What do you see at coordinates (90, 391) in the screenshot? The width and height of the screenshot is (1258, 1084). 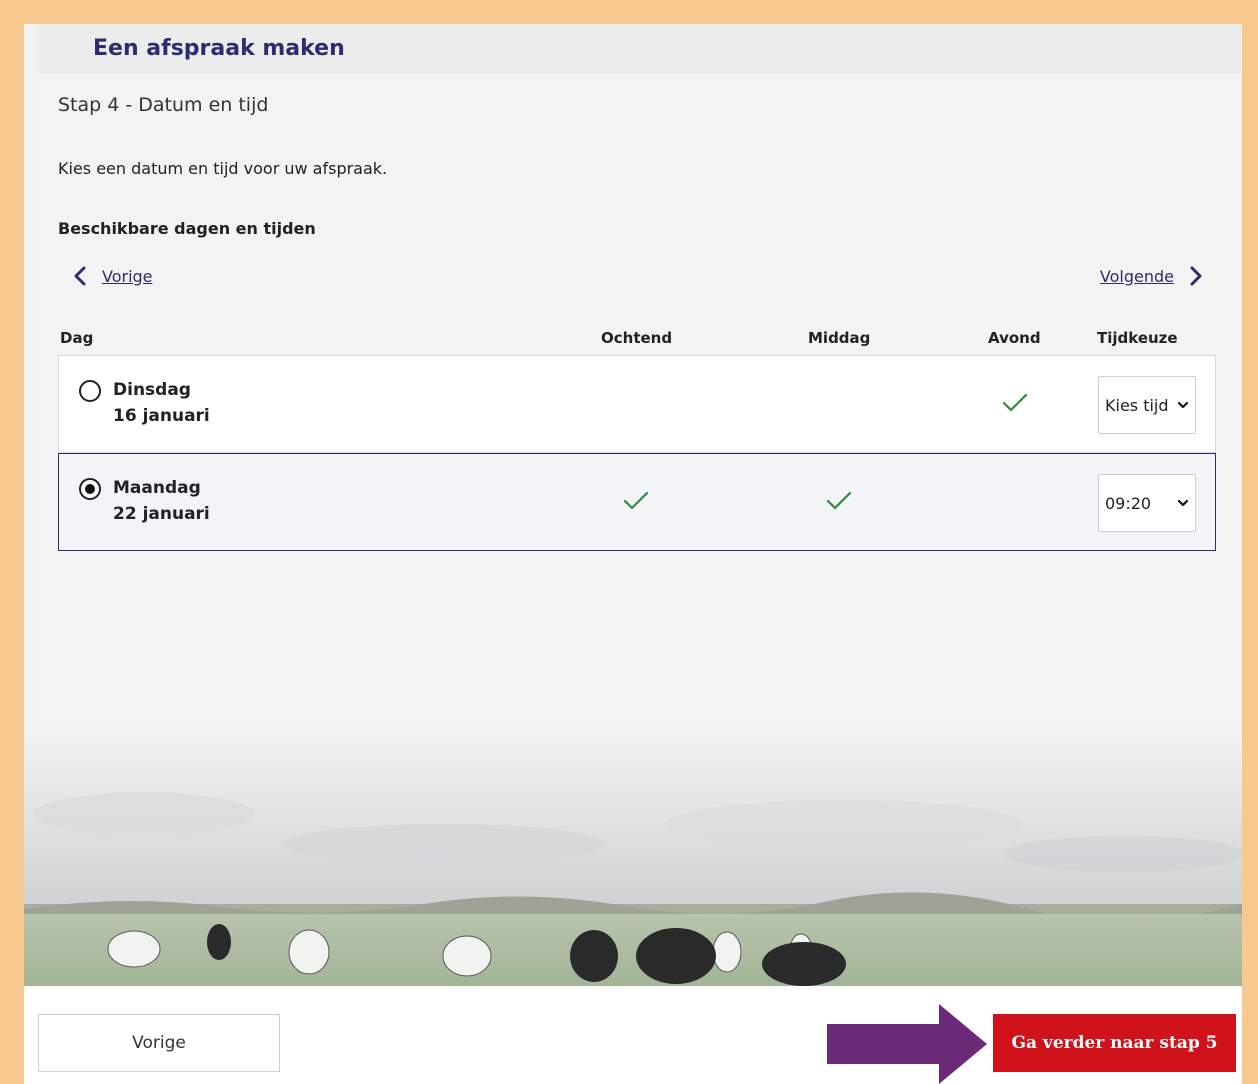 I see `day-radio` at bounding box center [90, 391].